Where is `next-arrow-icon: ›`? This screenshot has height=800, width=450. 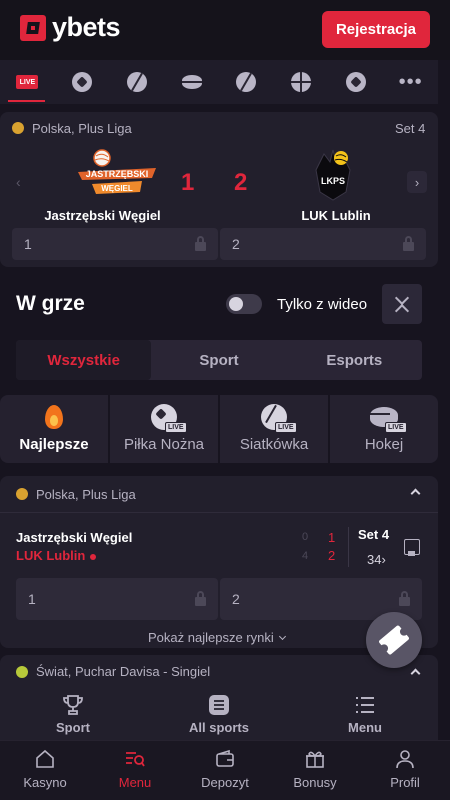 next-arrow-icon: › is located at coordinates (417, 182).